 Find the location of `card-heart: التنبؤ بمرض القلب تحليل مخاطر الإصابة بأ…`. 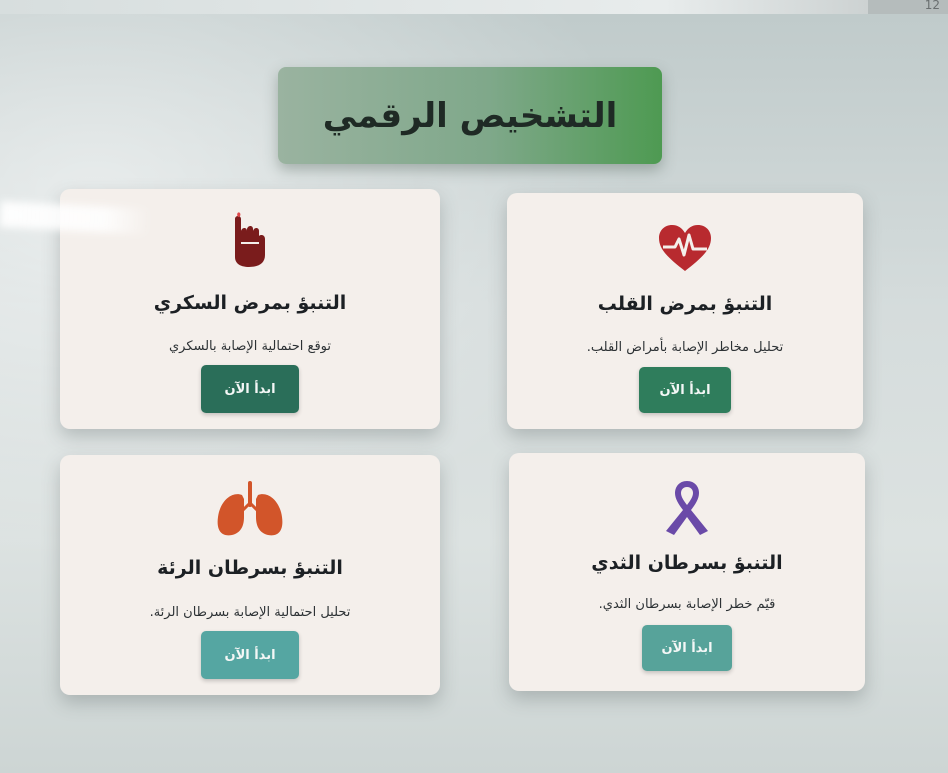

card-heart: التنبؤ بمرض القلب تحليل مخاطر الإصابة بأ… is located at coordinates (685, 311).